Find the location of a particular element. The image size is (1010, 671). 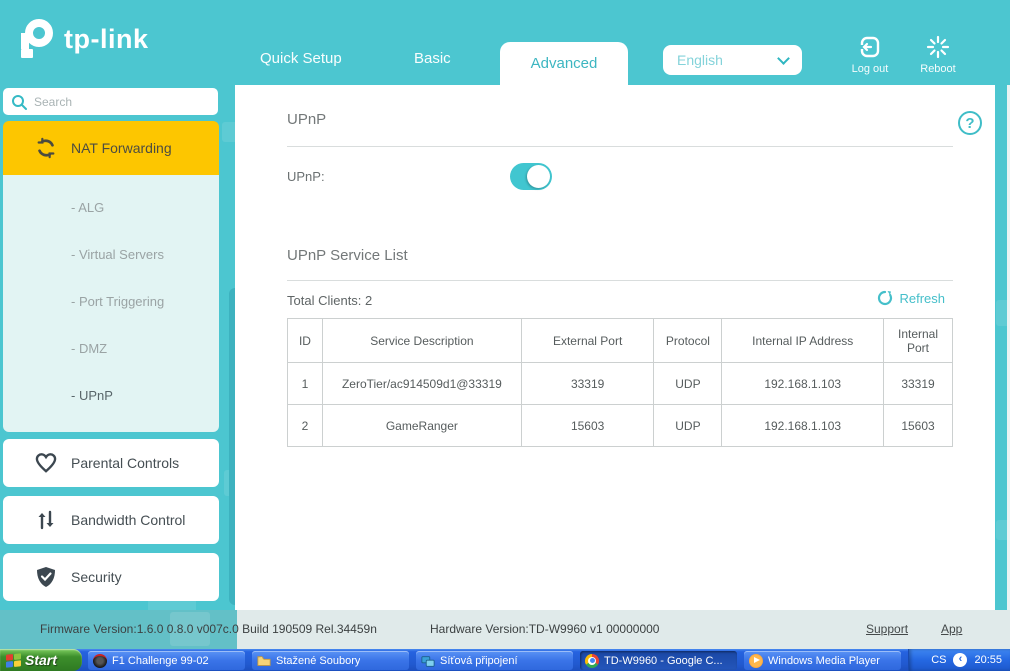

cell-internal-port: 33319 is located at coordinates (918, 383).